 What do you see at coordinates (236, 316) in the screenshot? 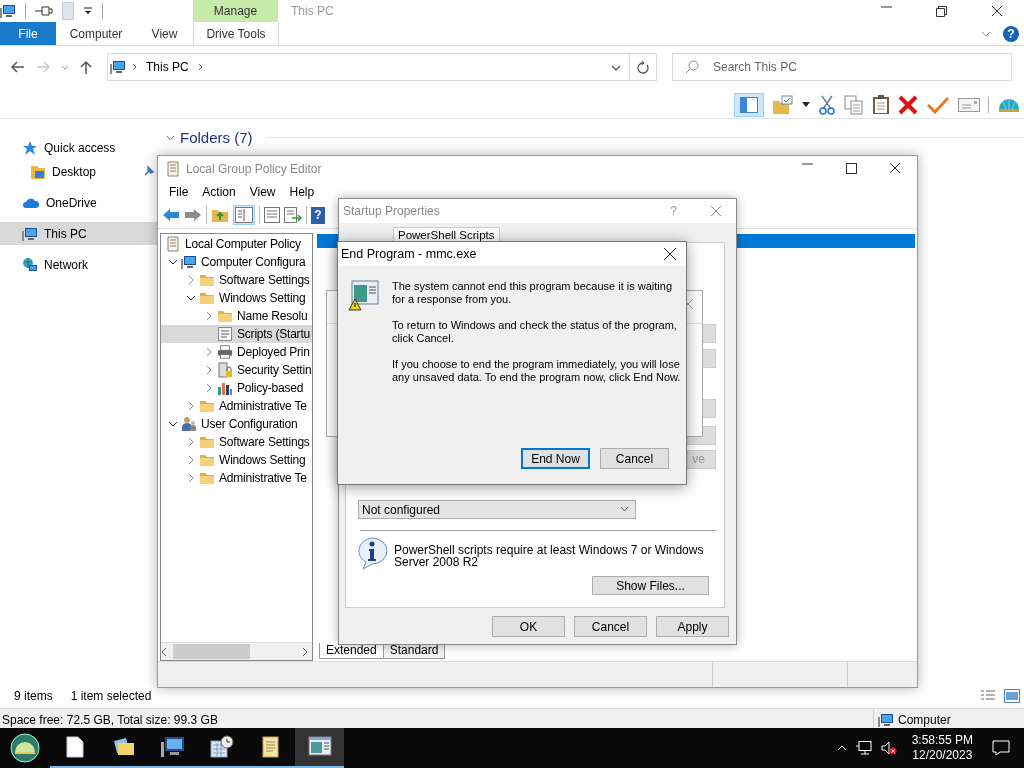
I see `tree-item: Name Resolu` at bounding box center [236, 316].